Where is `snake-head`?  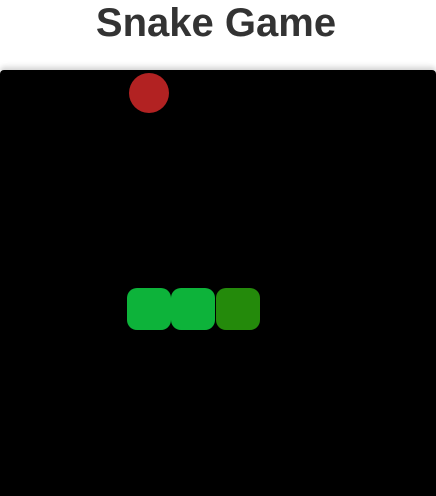 snake-head is located at coordinates (238, 309).